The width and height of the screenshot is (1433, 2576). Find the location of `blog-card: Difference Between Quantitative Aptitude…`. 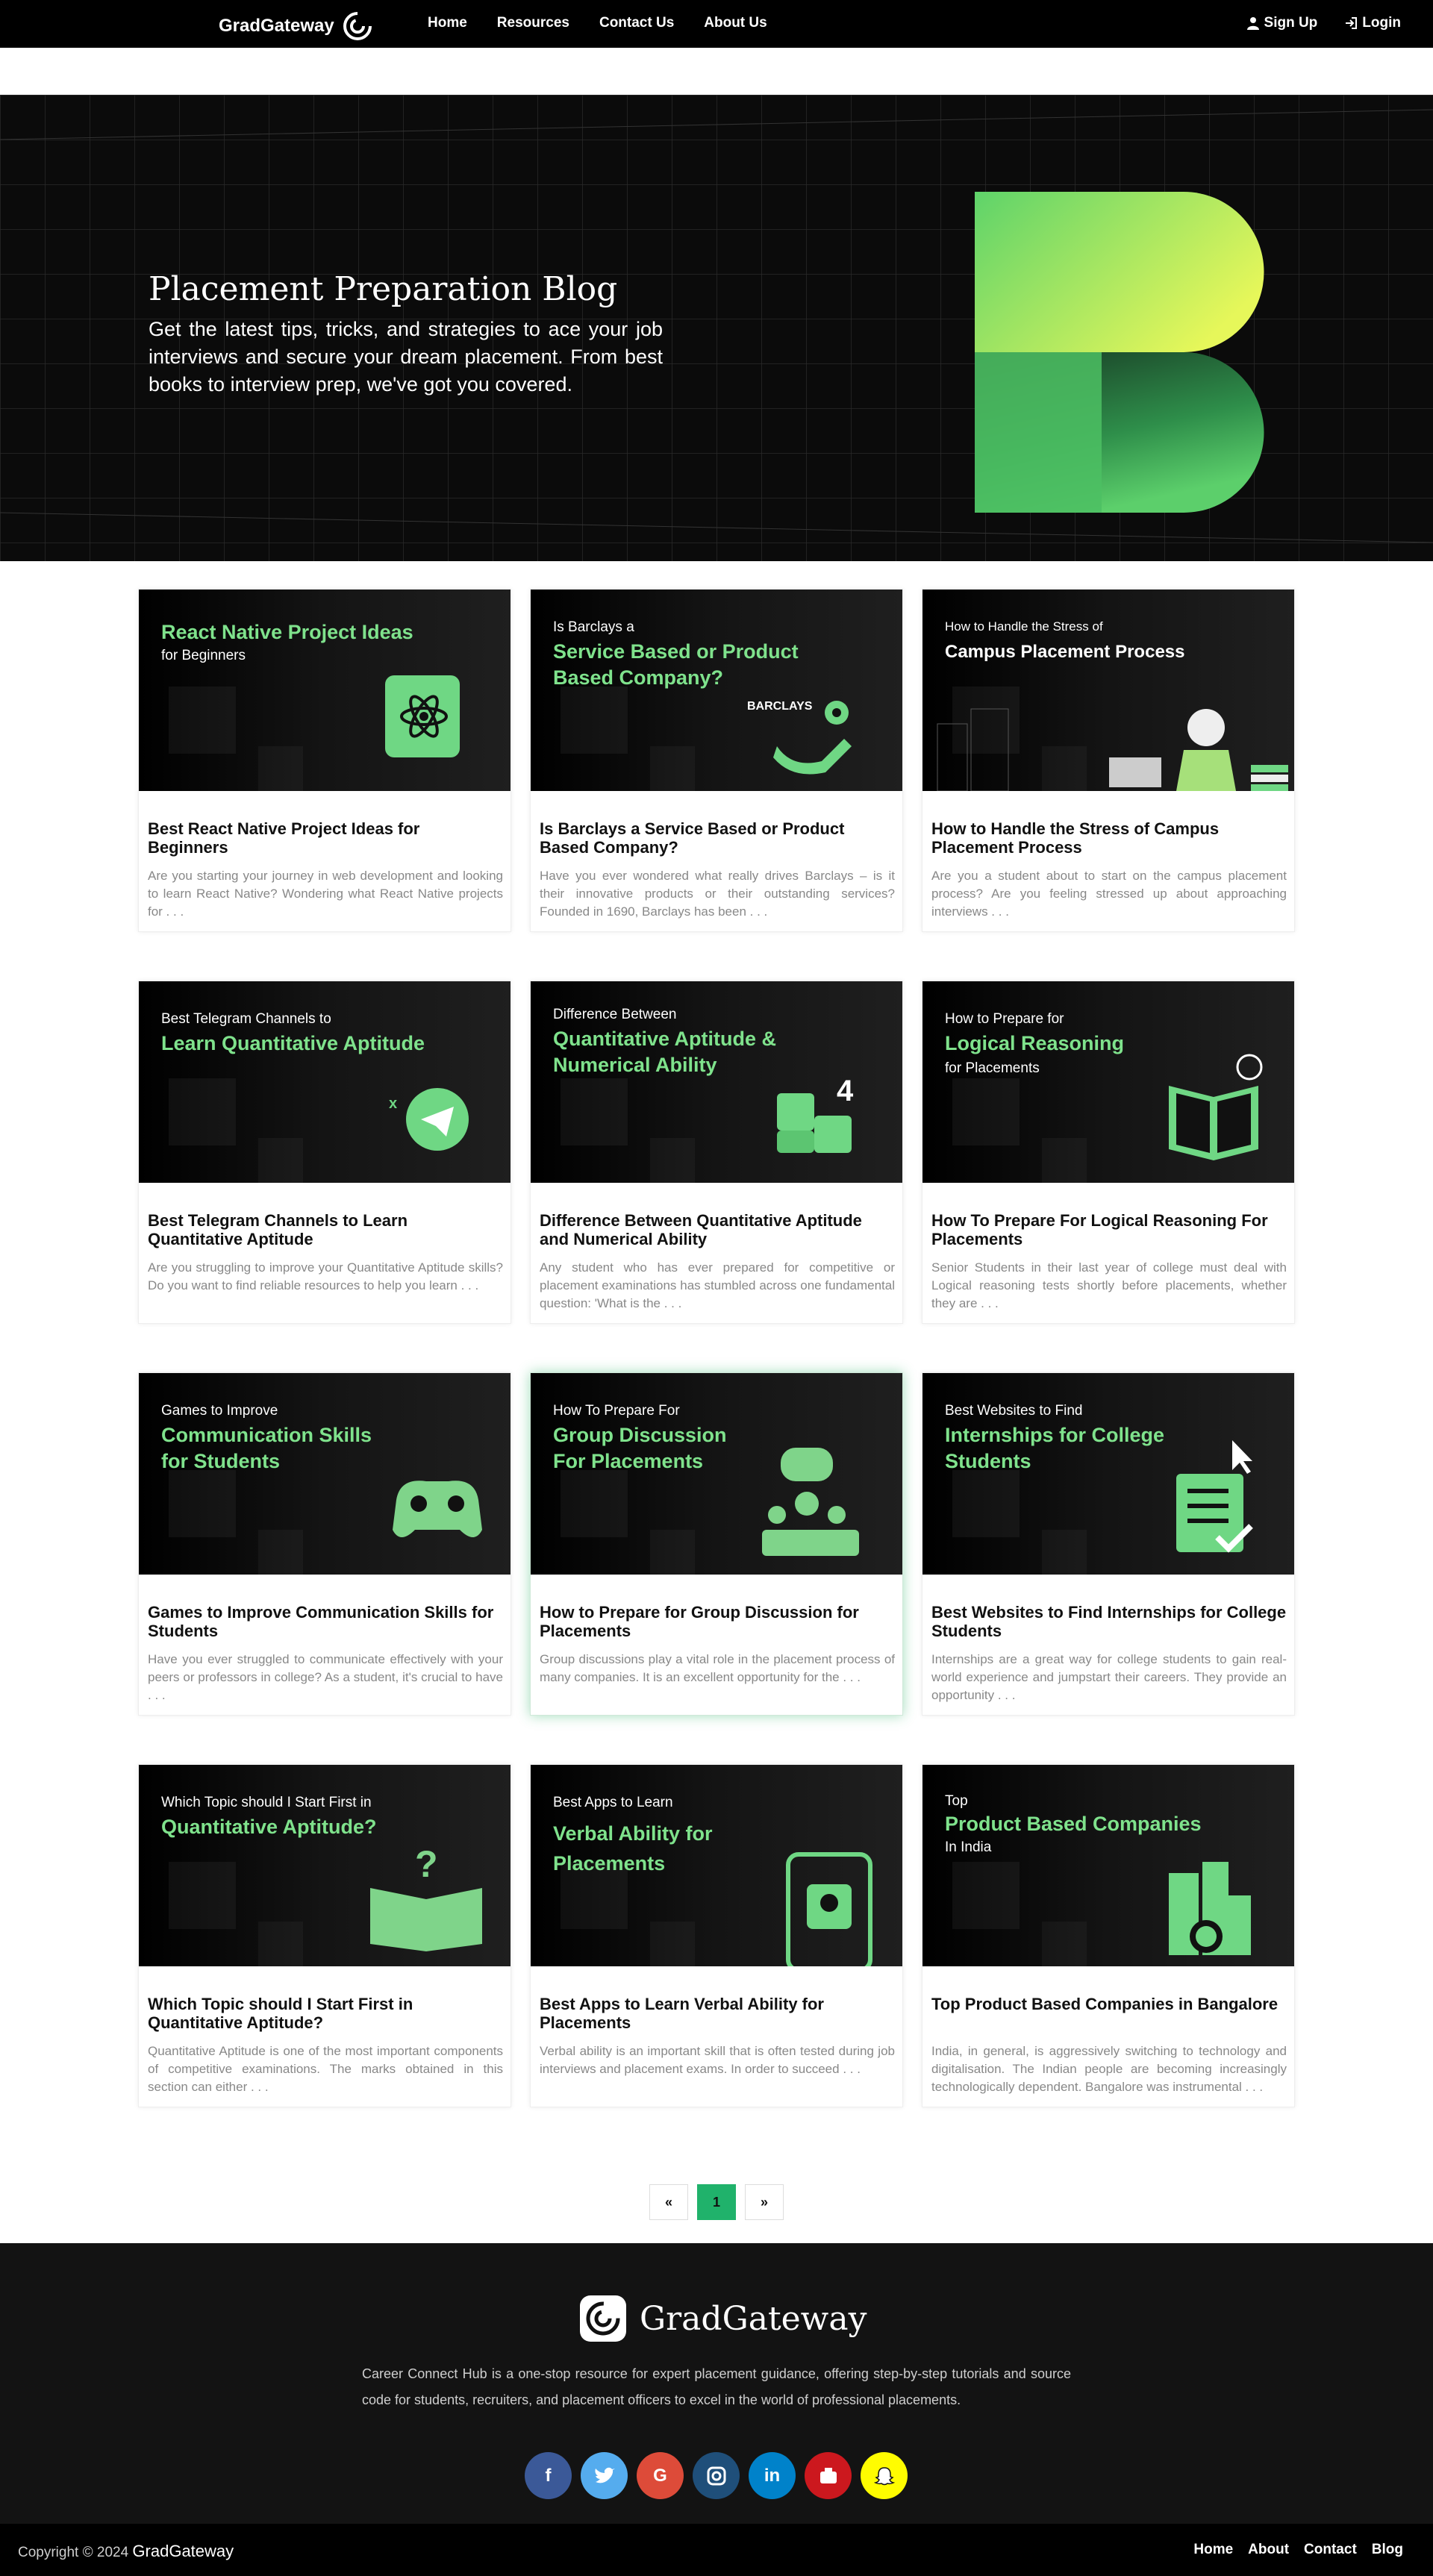

blog-card: Difference Between Quantitative Aptitude… is located at coordinates (716, 1152).